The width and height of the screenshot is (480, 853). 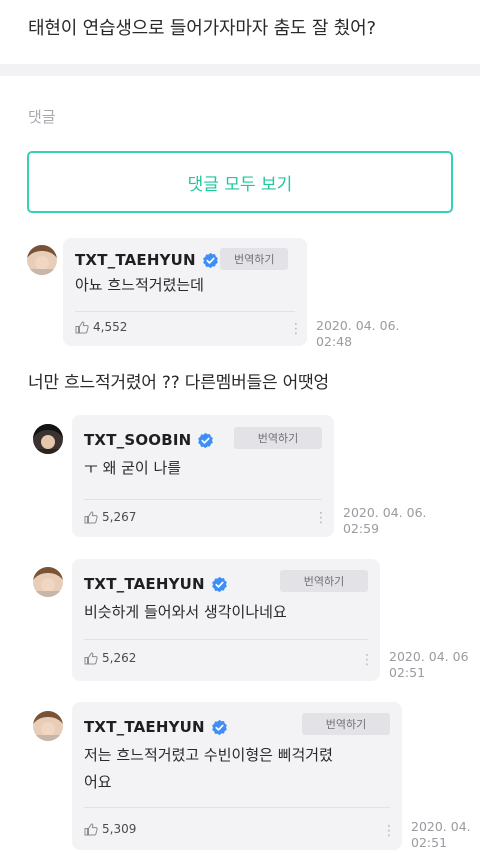 I want to click on comment-text: 비슷하게 들어와서 생각이나네요, so click(x=185, y=612).